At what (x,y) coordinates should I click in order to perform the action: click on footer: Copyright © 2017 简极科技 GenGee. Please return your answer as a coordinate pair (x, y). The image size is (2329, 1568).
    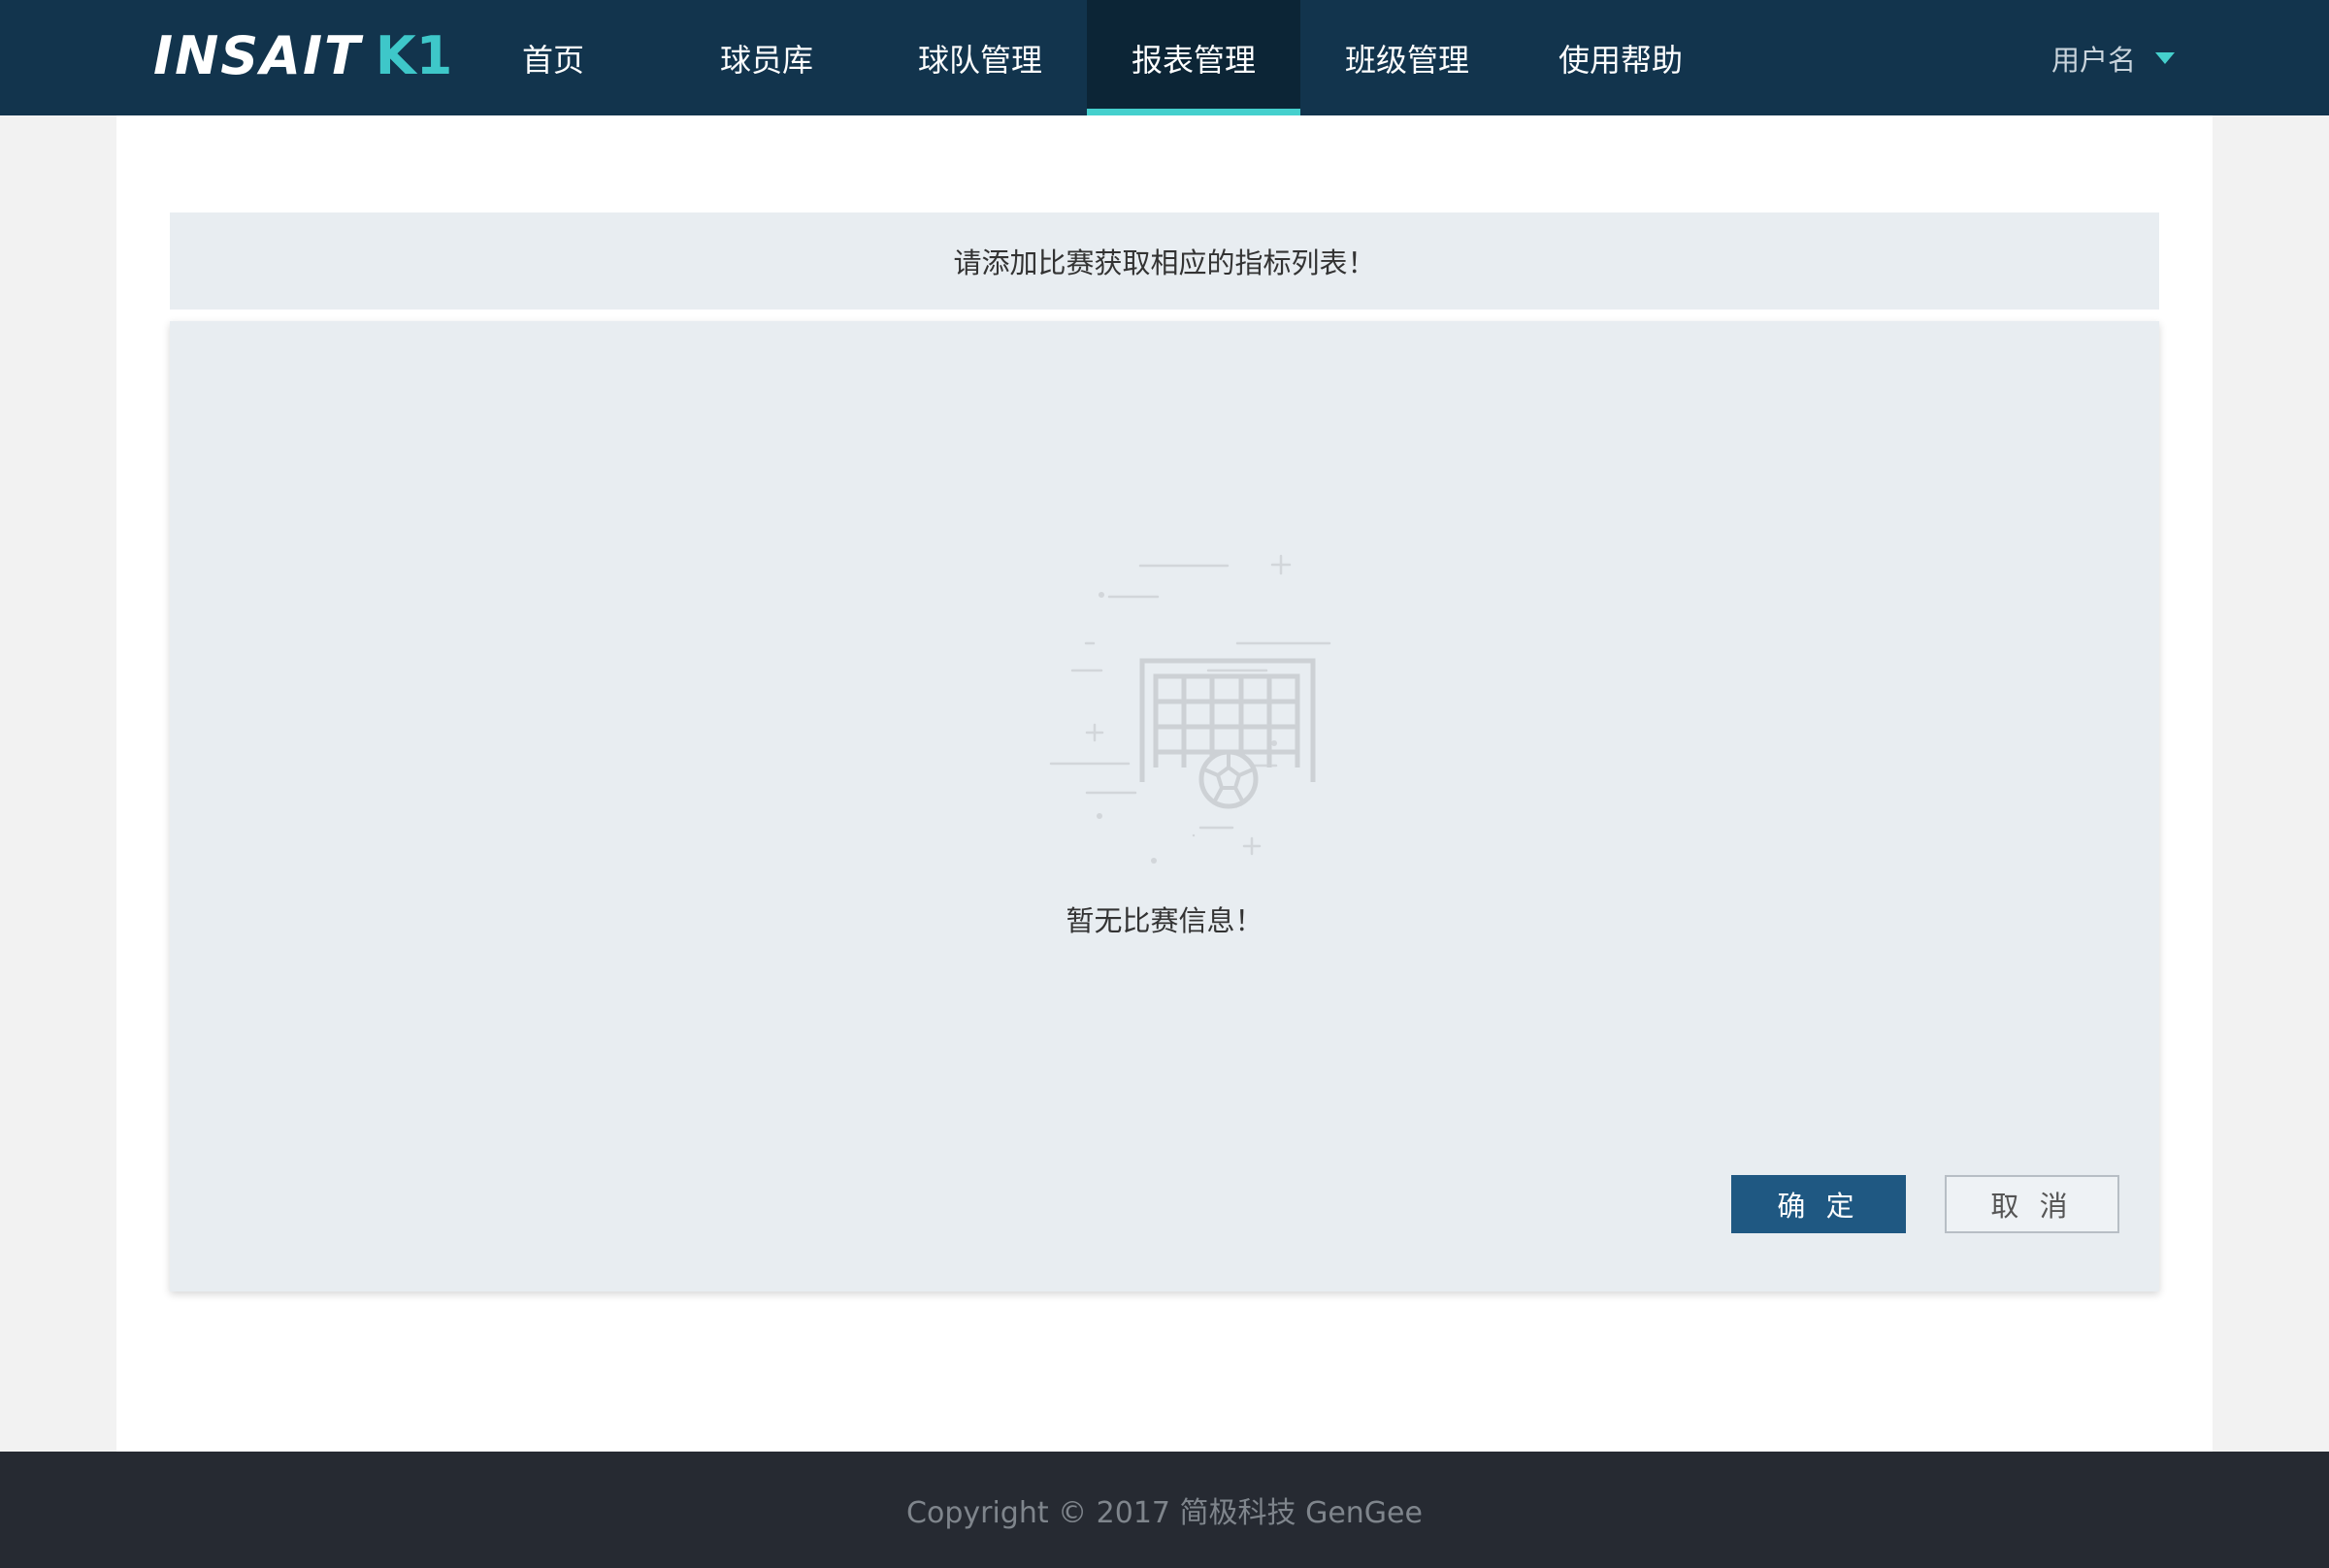
    Looking at the image, I should click on (1164, 1510).